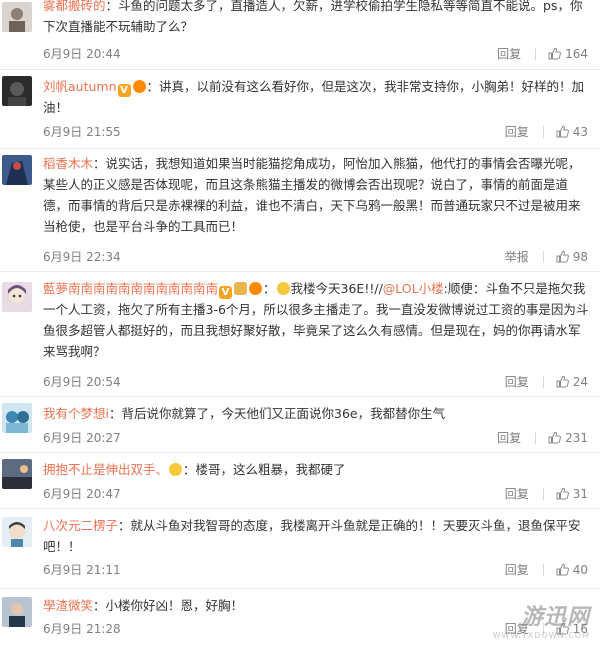 This screenshot has width=600, height=648. I want to click on timestamp: 6月9日 20:27, so click(82, 438).